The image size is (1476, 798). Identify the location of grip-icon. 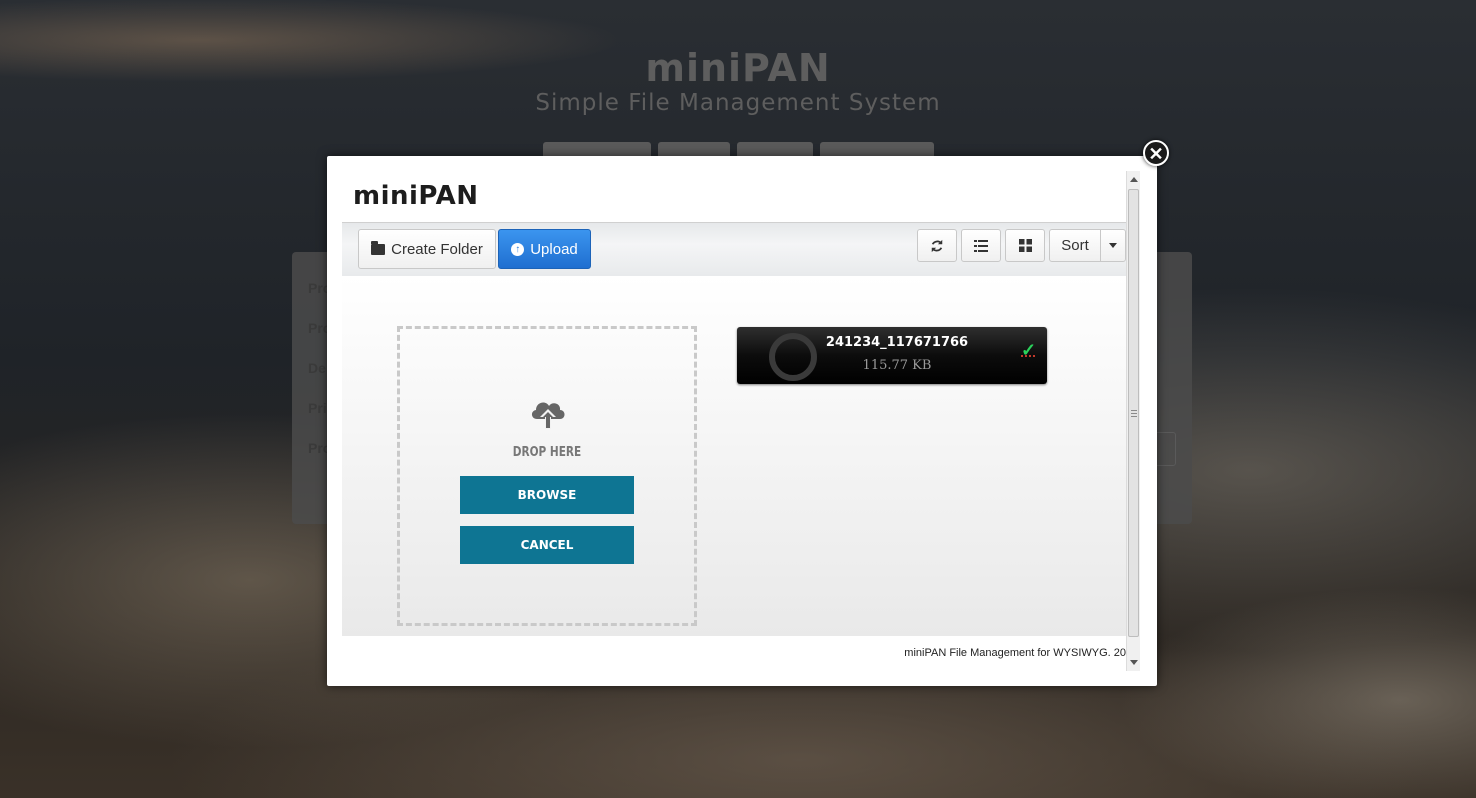
(1134, 414).